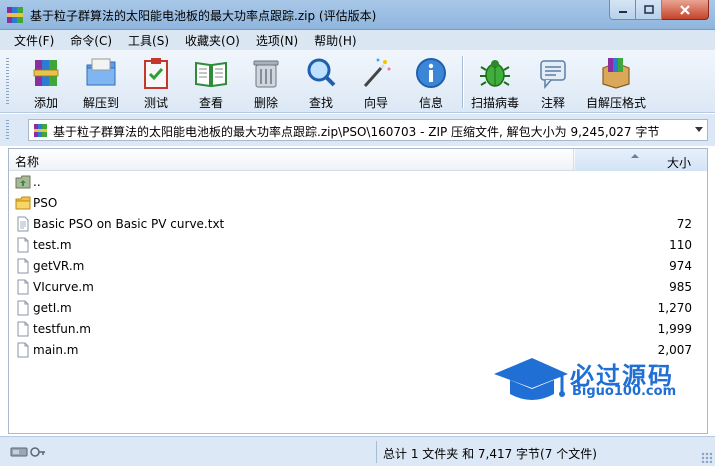 The width and height of the screenshot is (715, 466). I want to click on sfx-button: 自解压格式, so click(616, 82).